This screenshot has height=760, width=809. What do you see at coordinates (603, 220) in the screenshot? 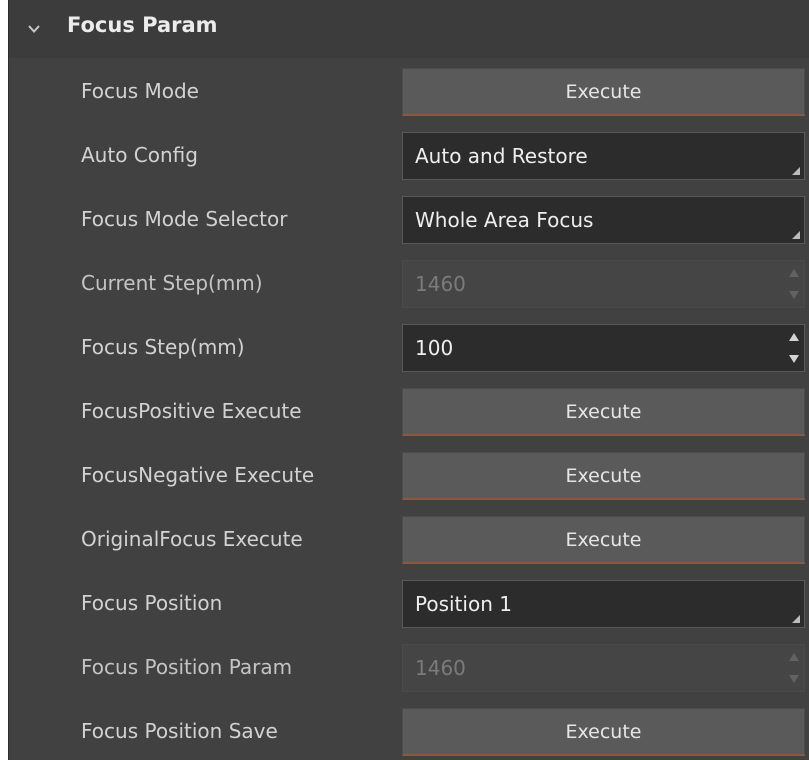
I see `focus-mode-selector-select: Whole Area Focus` at bounding box center [603, 220].